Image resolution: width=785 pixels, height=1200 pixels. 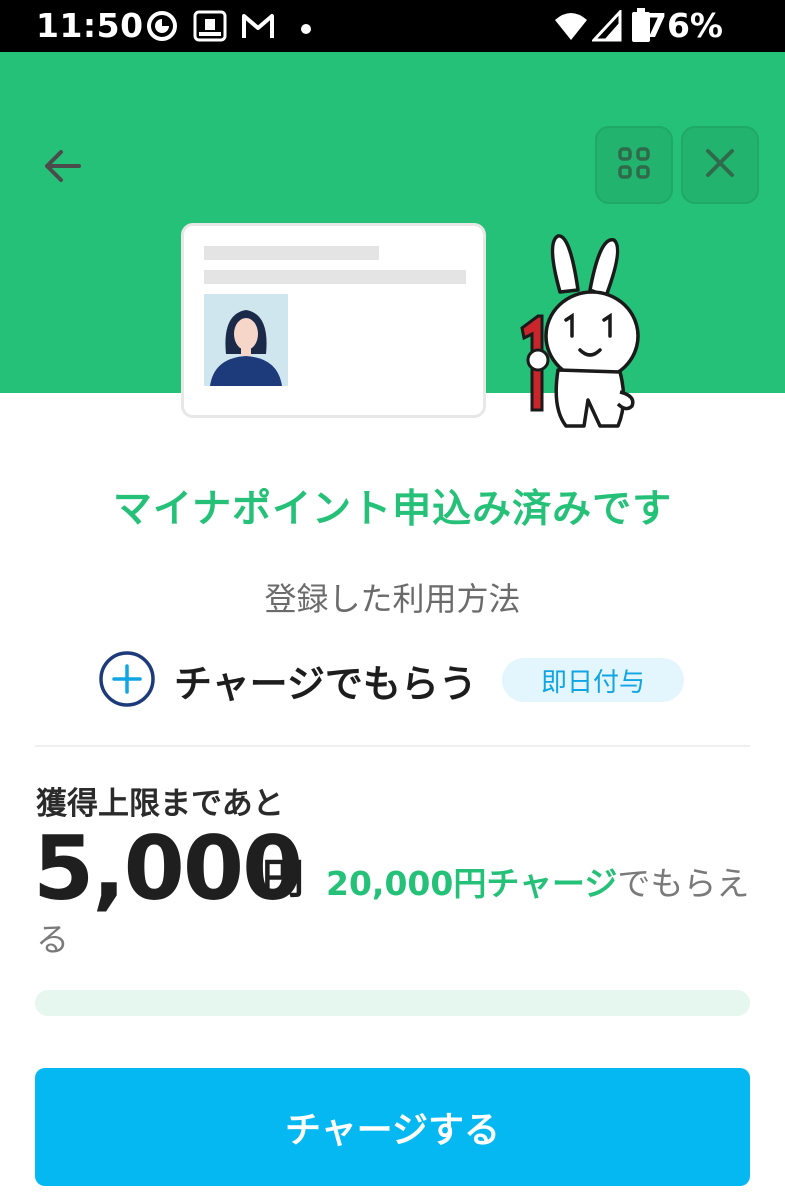 I want to click on progress-bar, so click(x=392, y=1003).